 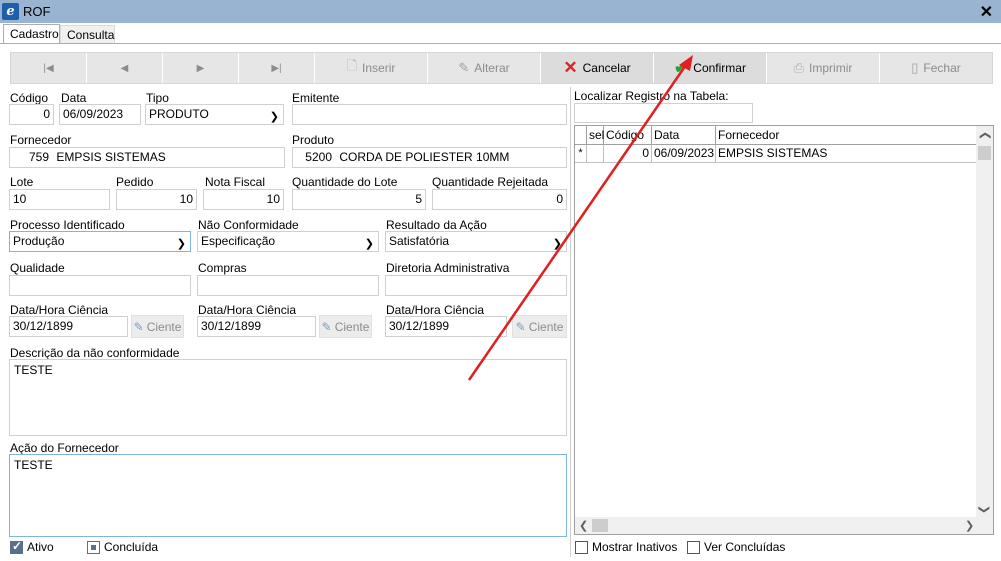 I want to click on last-record-button: ▶|, so click(x=277, y=68).